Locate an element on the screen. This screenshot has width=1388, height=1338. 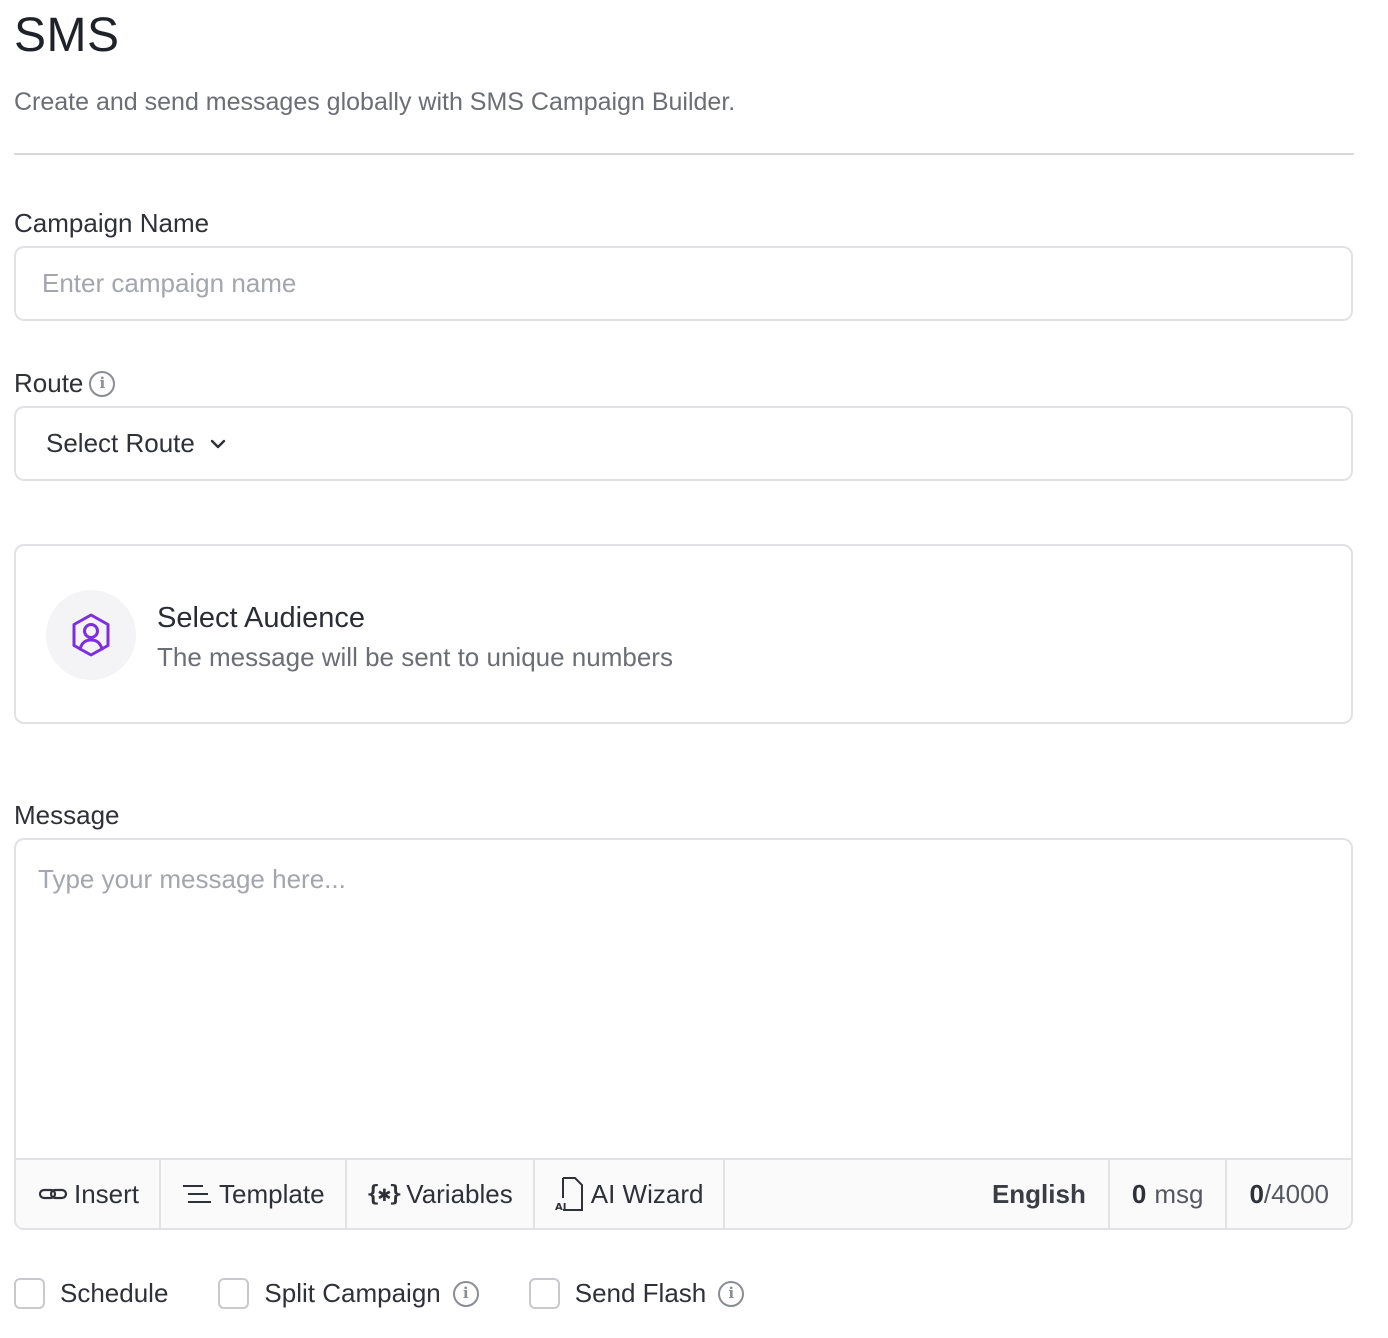
message-count-value: 0 is located at coordinates (1139, 1193).